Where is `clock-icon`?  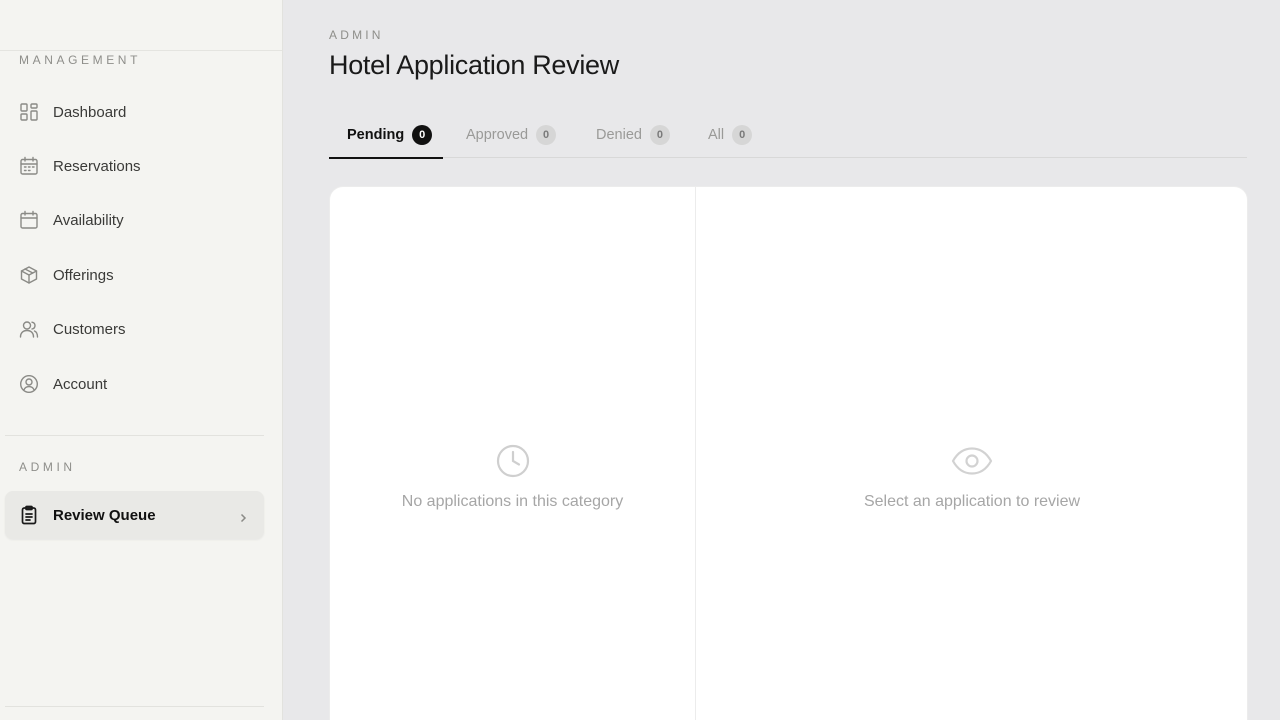 clock-icon is located at coordinates (513, 461).